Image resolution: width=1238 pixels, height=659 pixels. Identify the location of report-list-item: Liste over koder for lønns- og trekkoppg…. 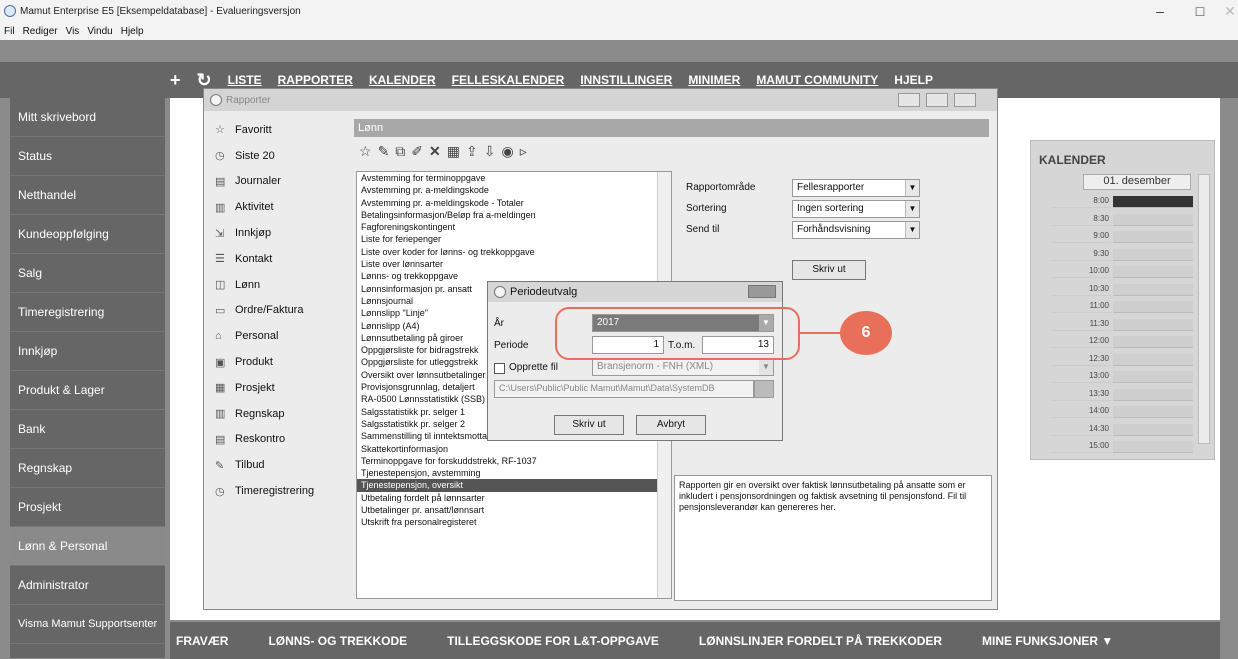
(514, 252).